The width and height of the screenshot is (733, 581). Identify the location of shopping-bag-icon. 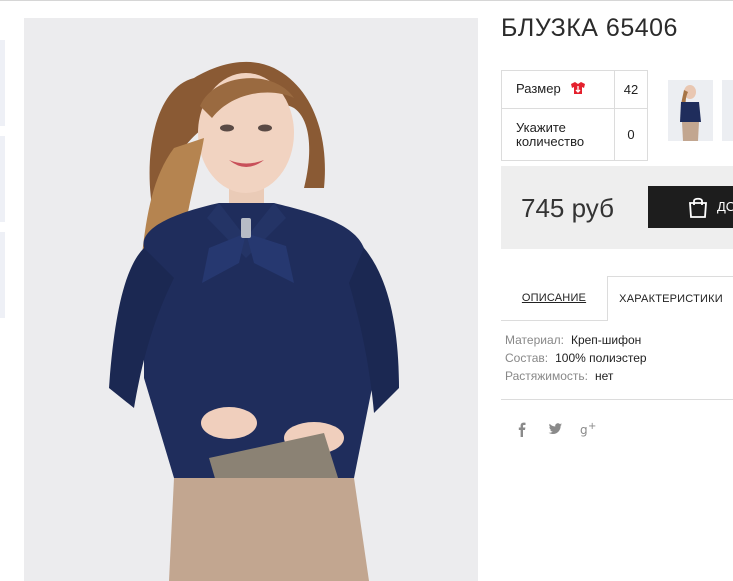
(698, 209).